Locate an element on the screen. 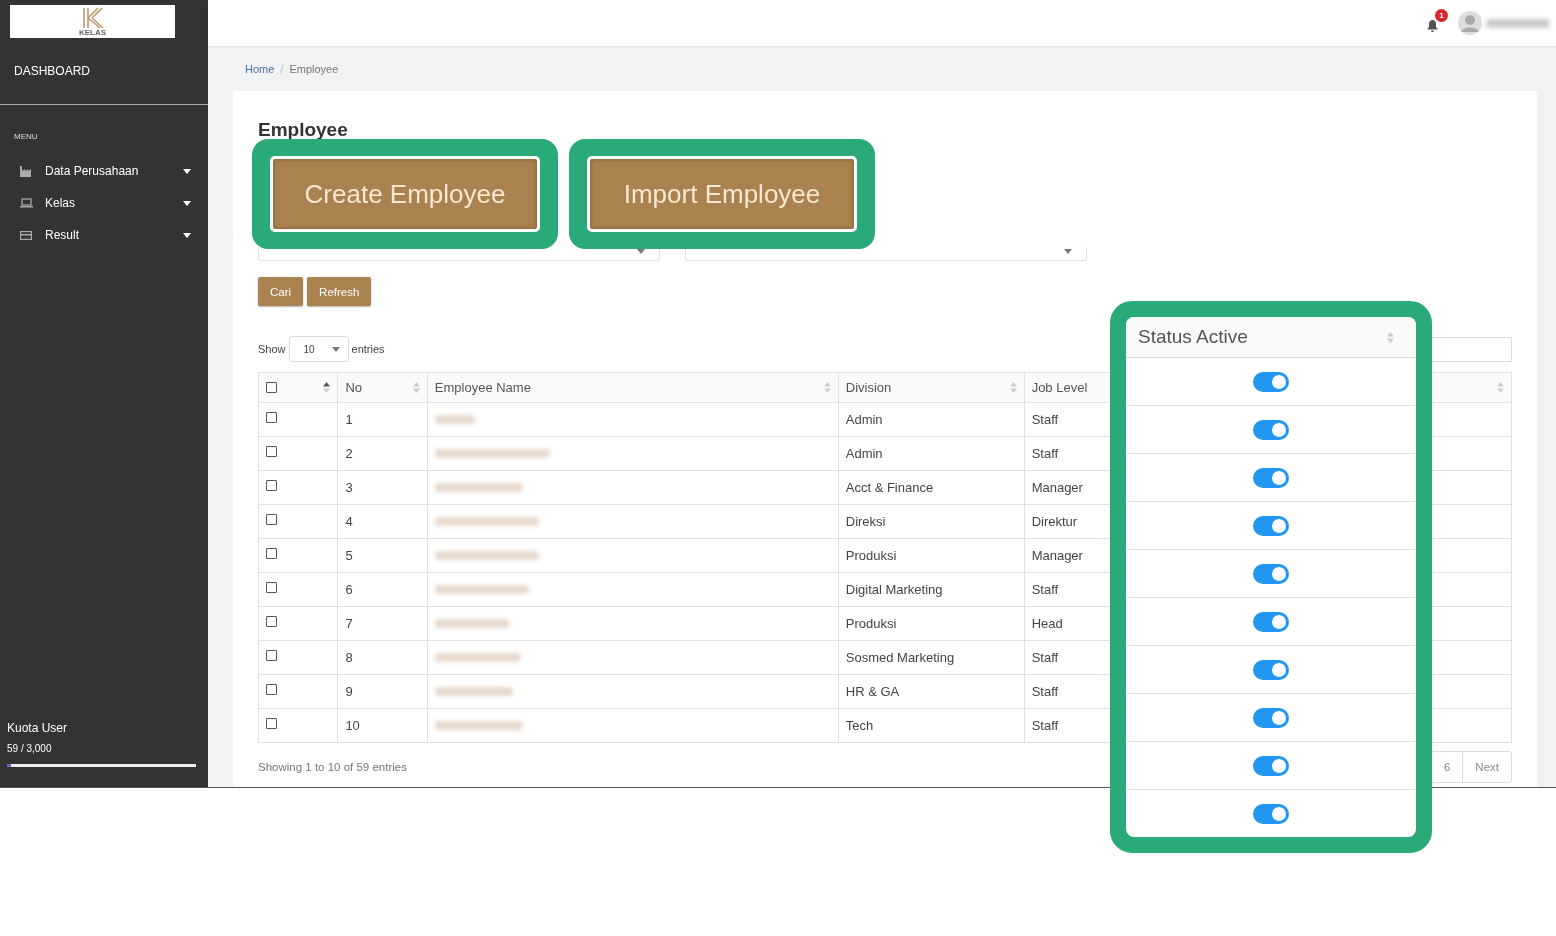  table-cell: 10 is located at coordinates (382, 725).